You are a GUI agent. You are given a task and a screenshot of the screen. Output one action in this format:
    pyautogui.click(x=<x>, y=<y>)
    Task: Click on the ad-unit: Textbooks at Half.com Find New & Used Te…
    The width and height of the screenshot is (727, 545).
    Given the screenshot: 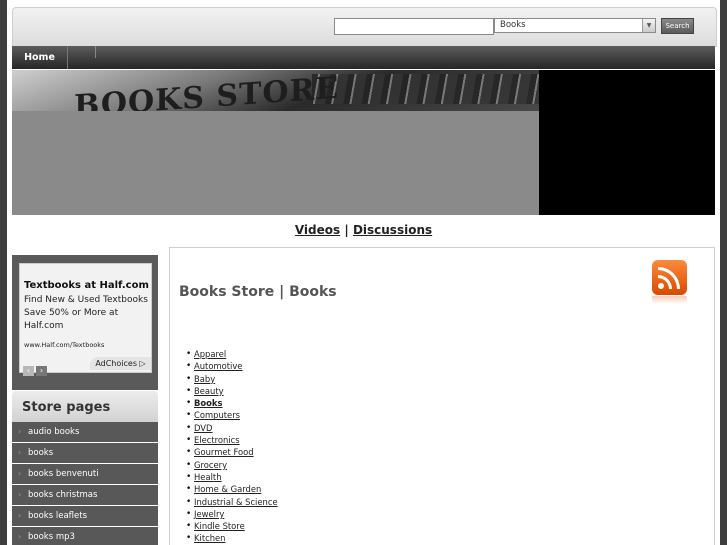 What is the action you would take?
    pyautogui.click(x=85, y=319)
    